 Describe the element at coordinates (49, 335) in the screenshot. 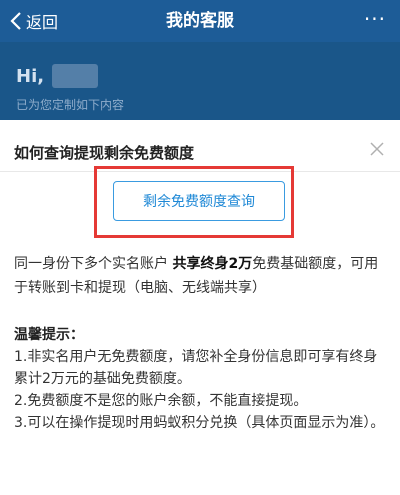

I see `tips-title: 温馨提示：` at that location.